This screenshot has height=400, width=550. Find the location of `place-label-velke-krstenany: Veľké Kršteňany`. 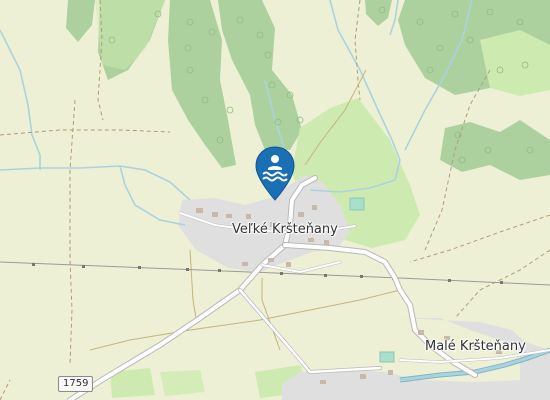

place-label-velke-krstenany: Veľké Kršteňany is located at coordinates (285, 229).